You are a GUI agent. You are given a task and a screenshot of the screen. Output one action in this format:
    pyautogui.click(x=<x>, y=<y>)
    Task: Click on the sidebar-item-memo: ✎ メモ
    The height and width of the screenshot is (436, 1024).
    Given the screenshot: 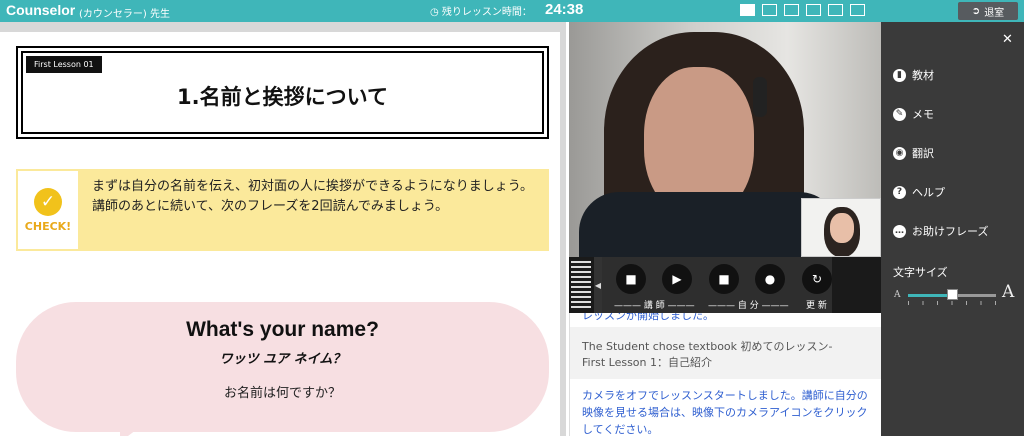 What is the action you would take?
    pyautogui.click(x=913, y=114)
    